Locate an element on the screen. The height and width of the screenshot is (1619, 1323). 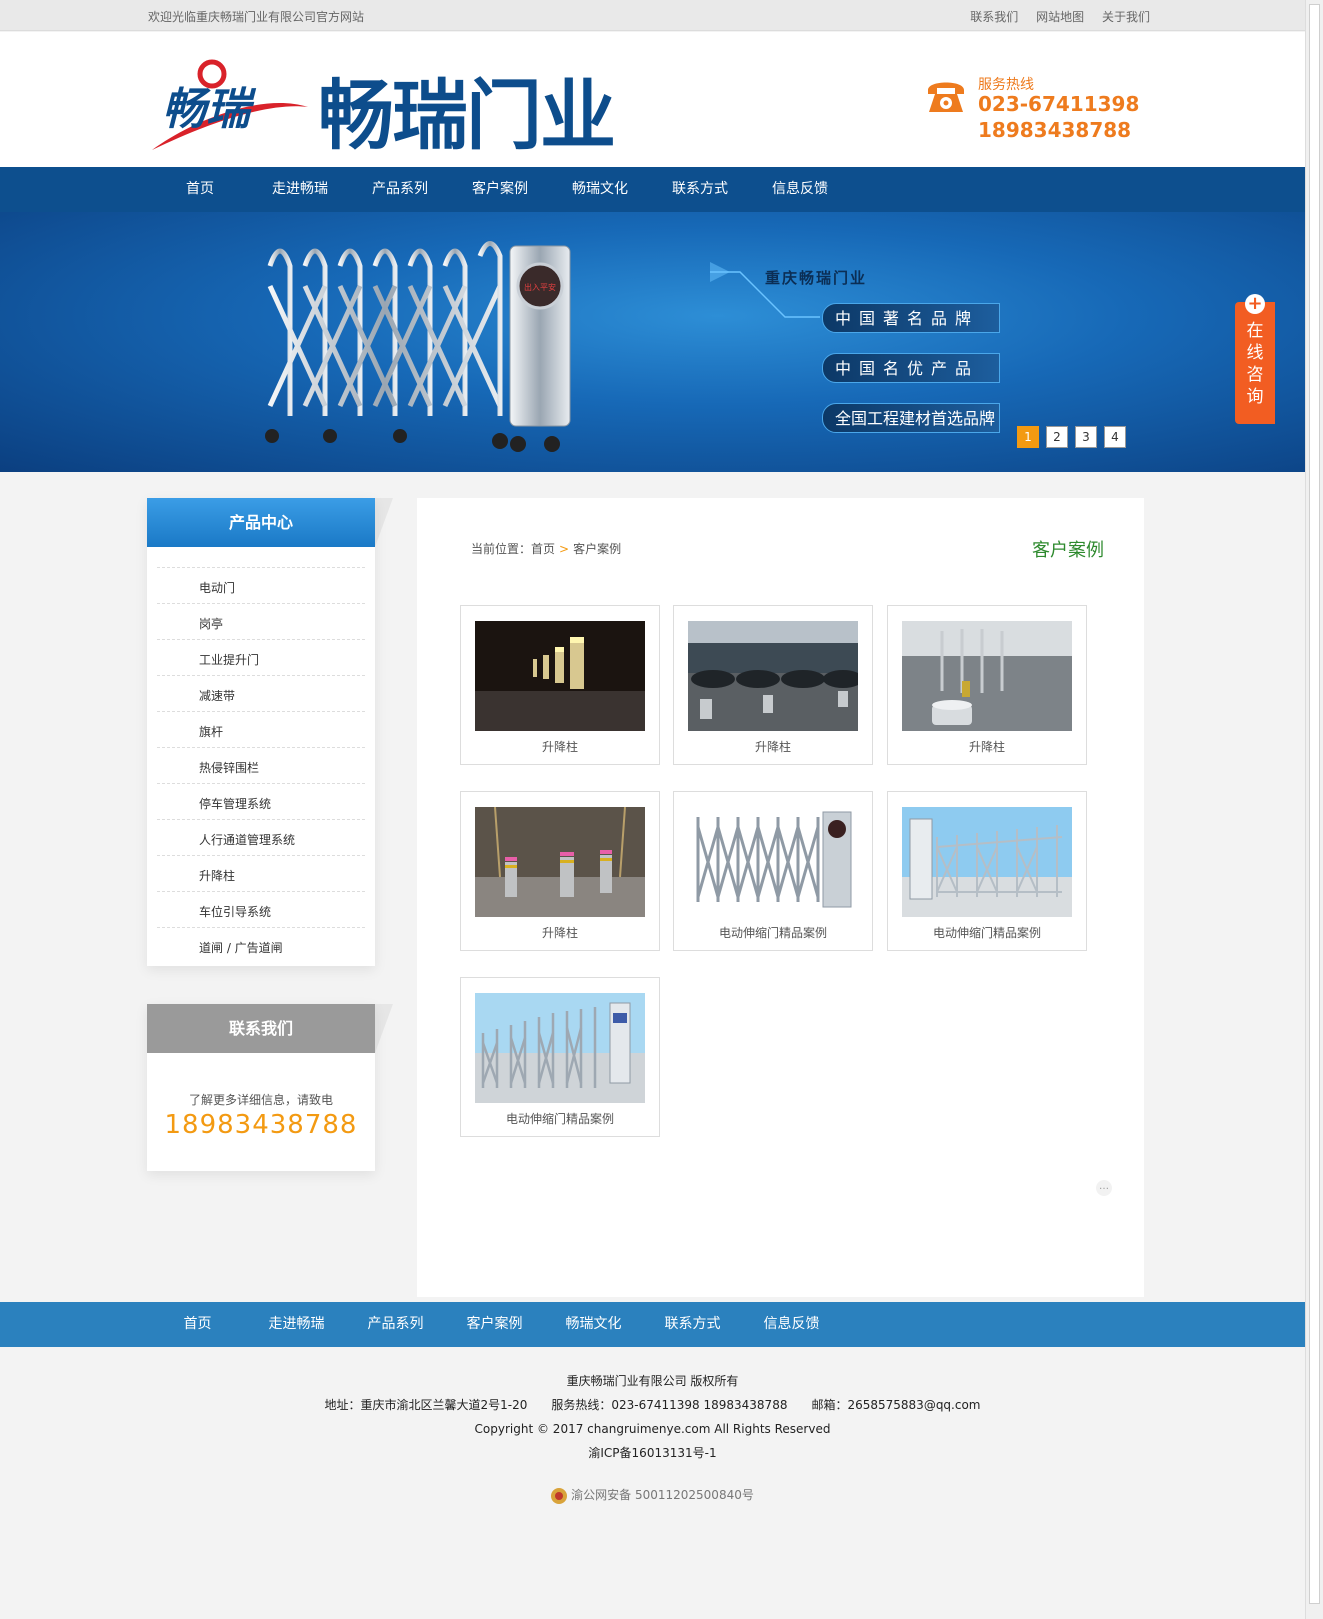
retractable-gate-image: 出入平安 is located at coordinates (418, 346).